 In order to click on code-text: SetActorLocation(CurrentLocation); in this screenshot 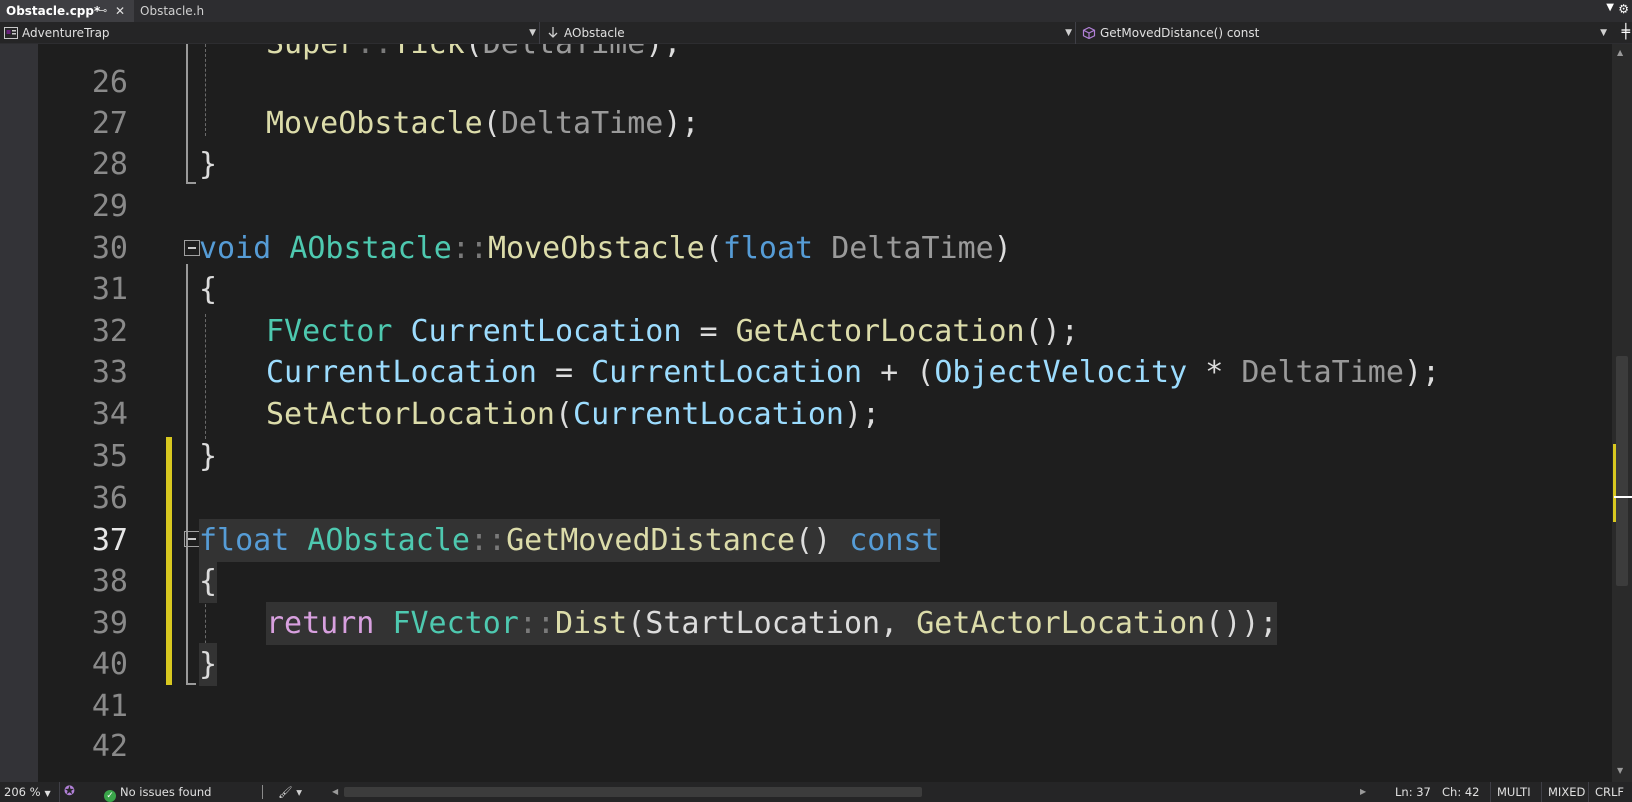, I will do `click(573, 414)`.